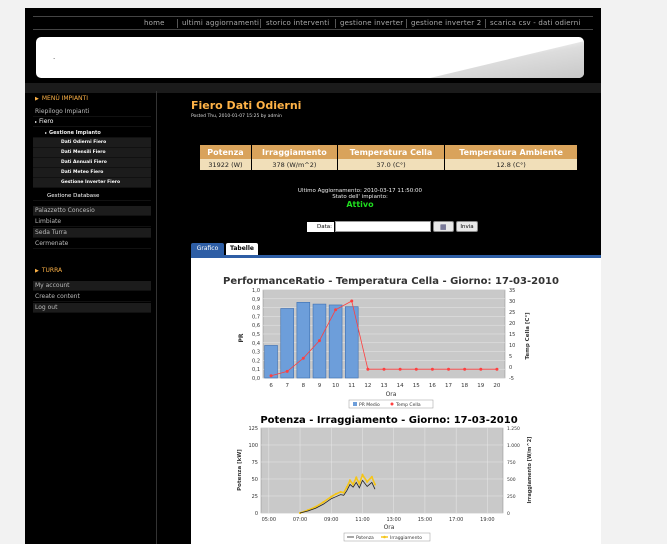 The height and width of the screenshot is (544, 667). I want to click on sidebar-item-dati-odierni: Dati Odierni Fiero, so click(92, 143).